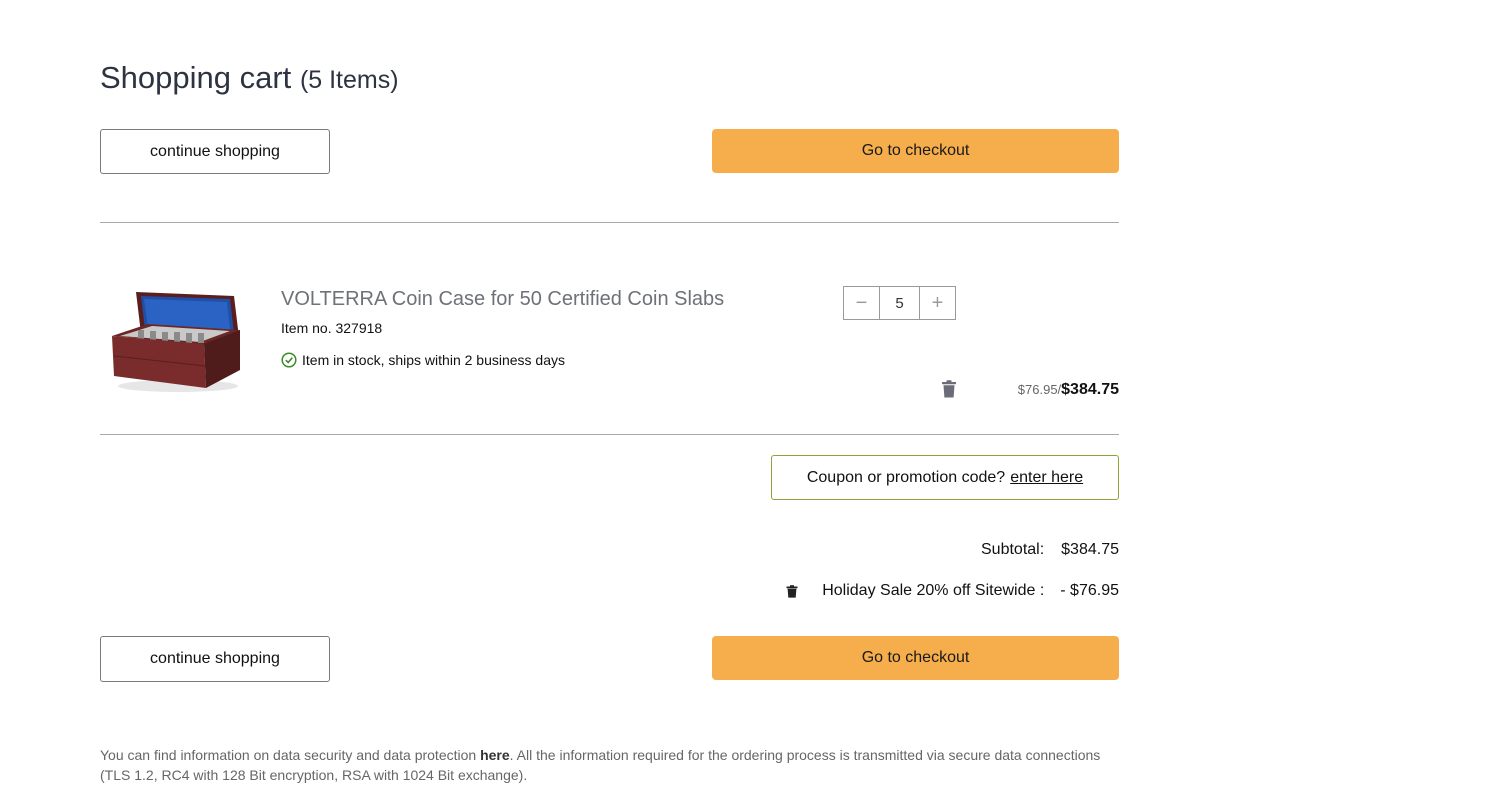 The image size is (1500, 785). I want to click on discount-value: - $76.95, so click(1089, 590).